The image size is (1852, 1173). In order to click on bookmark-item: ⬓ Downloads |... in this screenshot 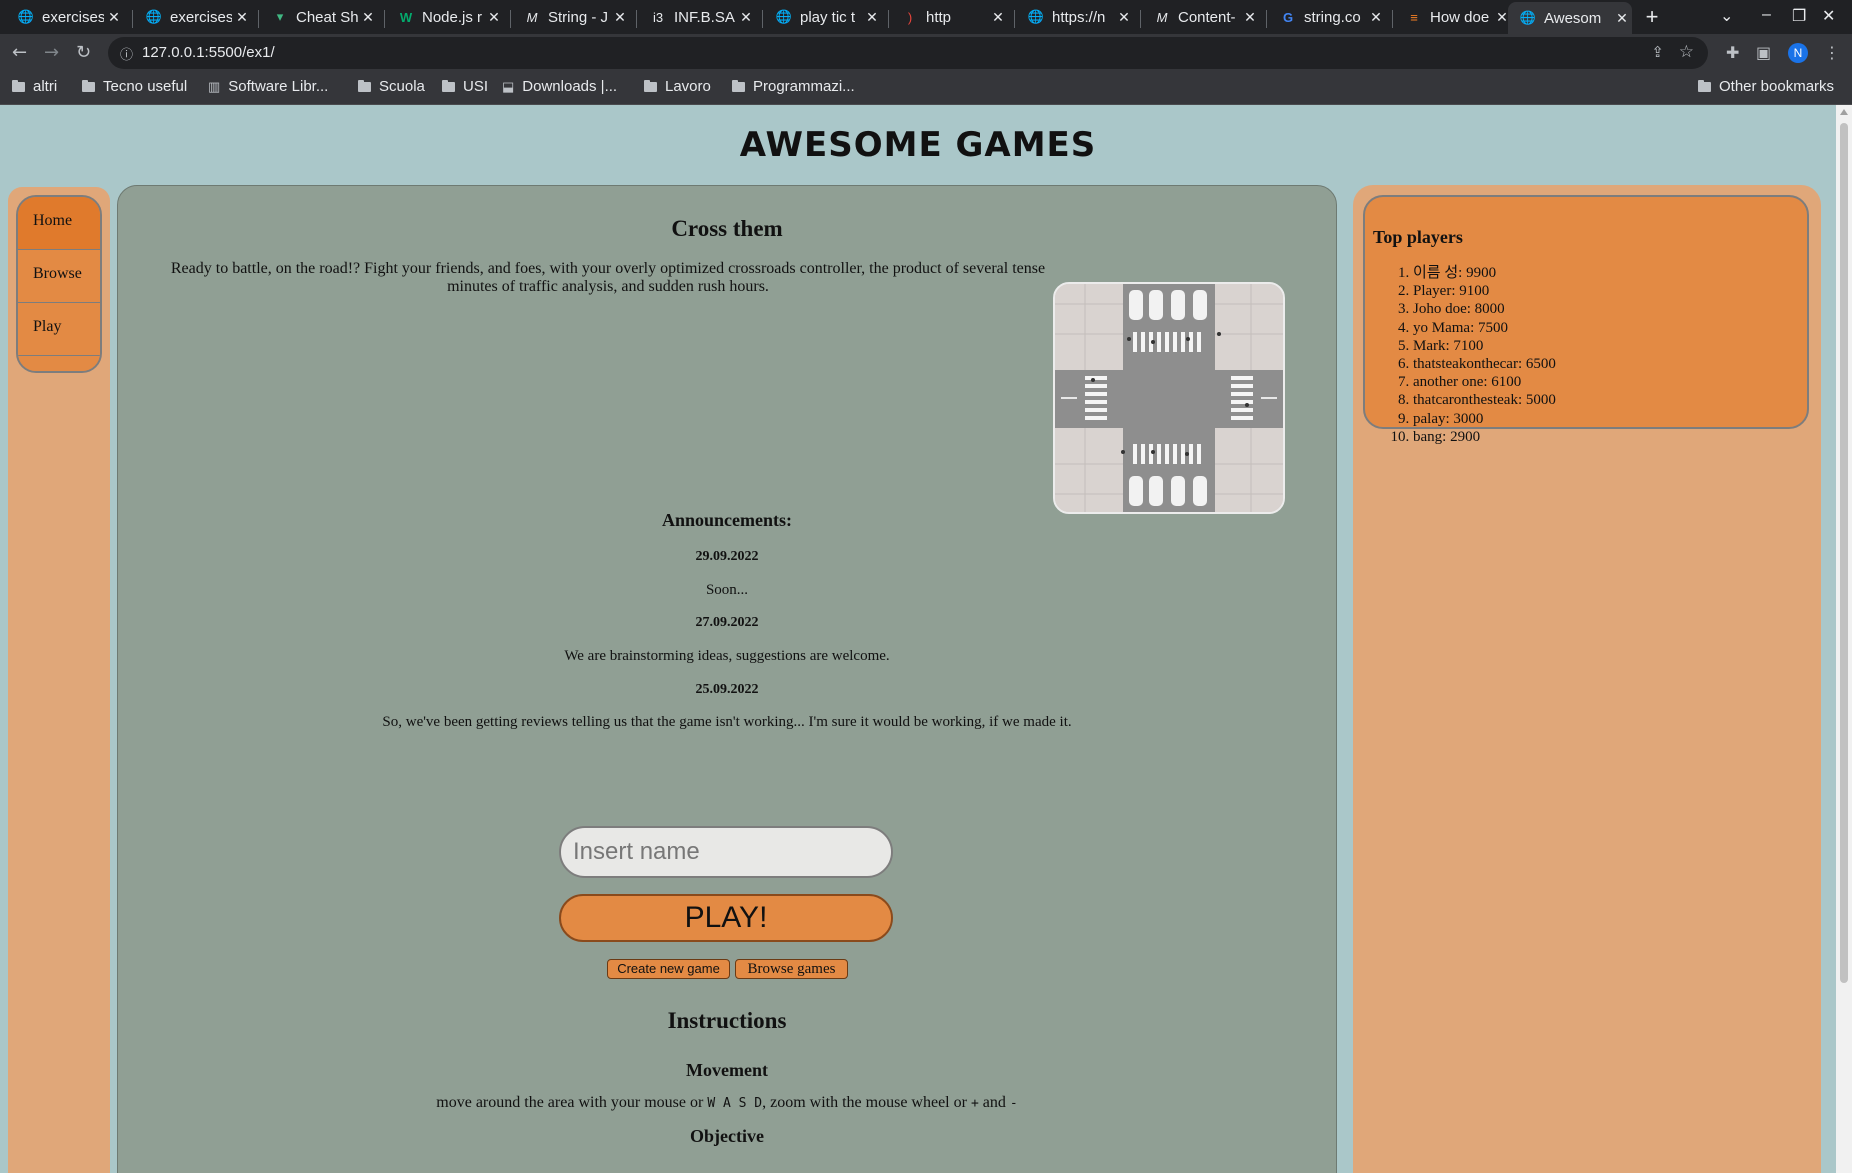, I will do `click(559, 86)`.